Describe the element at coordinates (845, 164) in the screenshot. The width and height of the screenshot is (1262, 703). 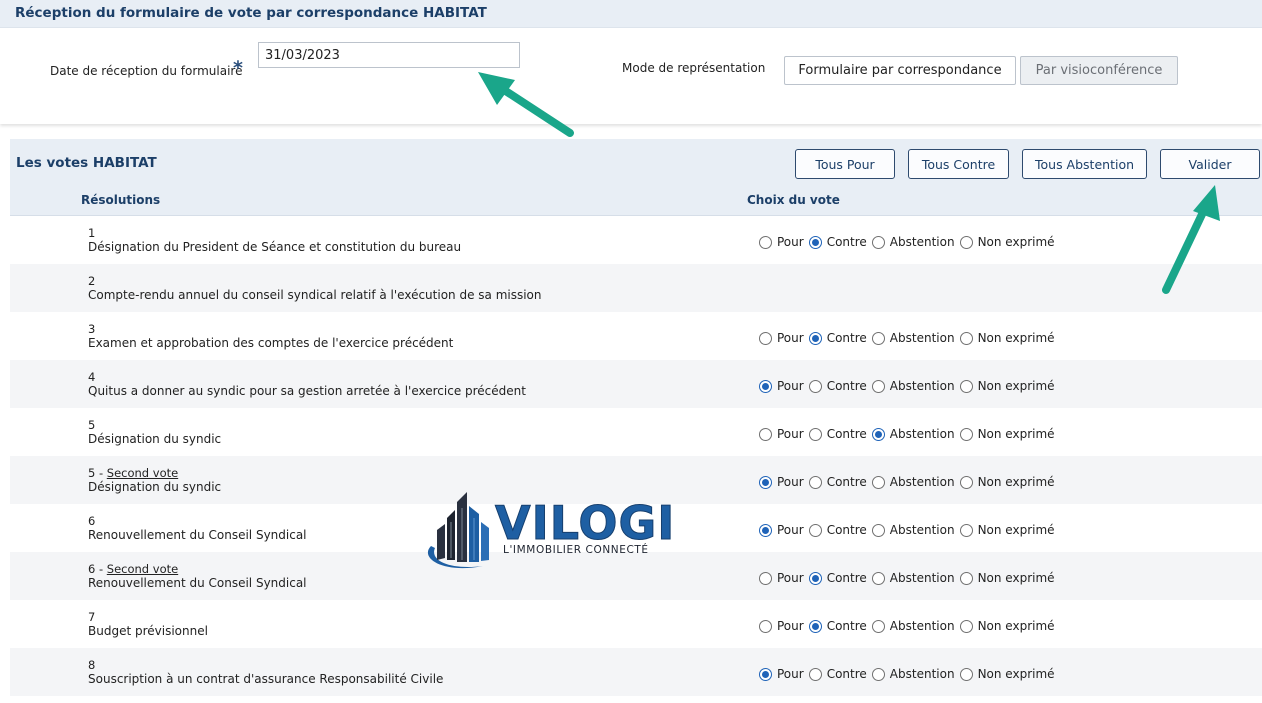
I see `tous-pour-button: Tous Pour` at that location.